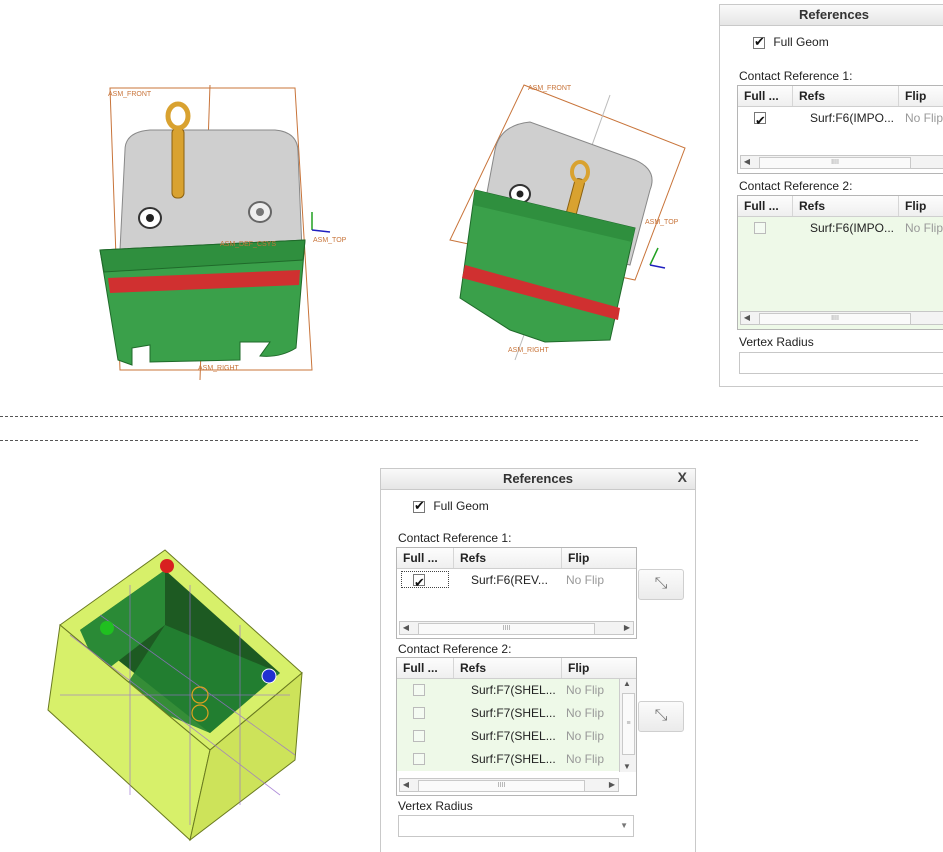 This screenshot has height=852, width=943. I want to click on full-geom-checkbox, so click(419, 506).